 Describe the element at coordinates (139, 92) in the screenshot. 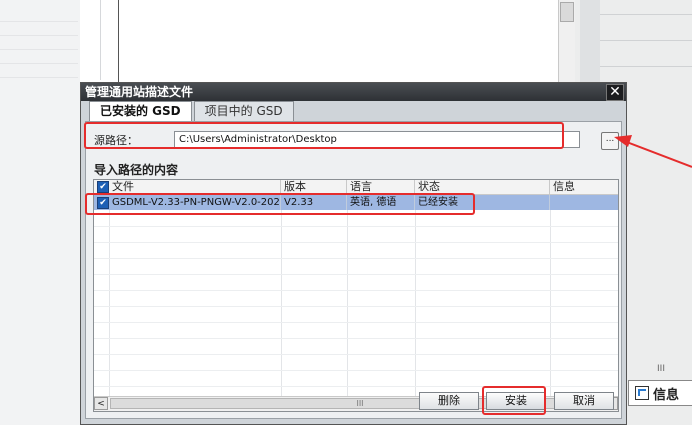

I see `dialog-title: 管理通用站描述文件` at that location.